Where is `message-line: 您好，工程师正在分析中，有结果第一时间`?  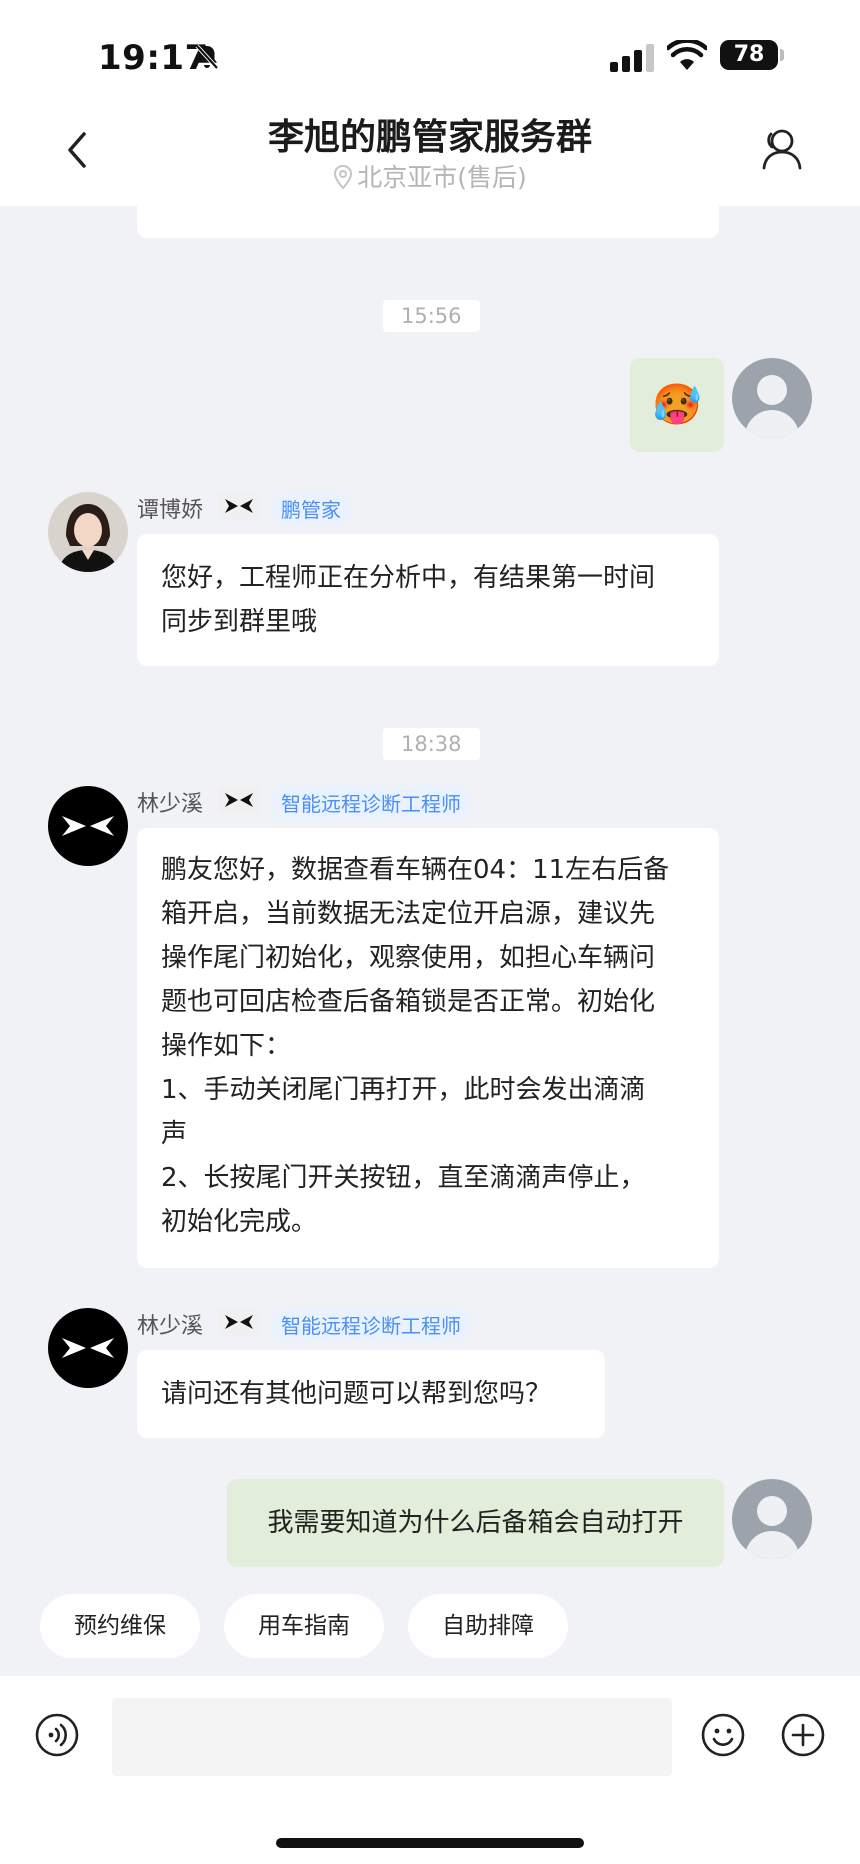 message-line: 您好，工程师正在分析中，有结果第一时间 is located at coordinates (408, 578).